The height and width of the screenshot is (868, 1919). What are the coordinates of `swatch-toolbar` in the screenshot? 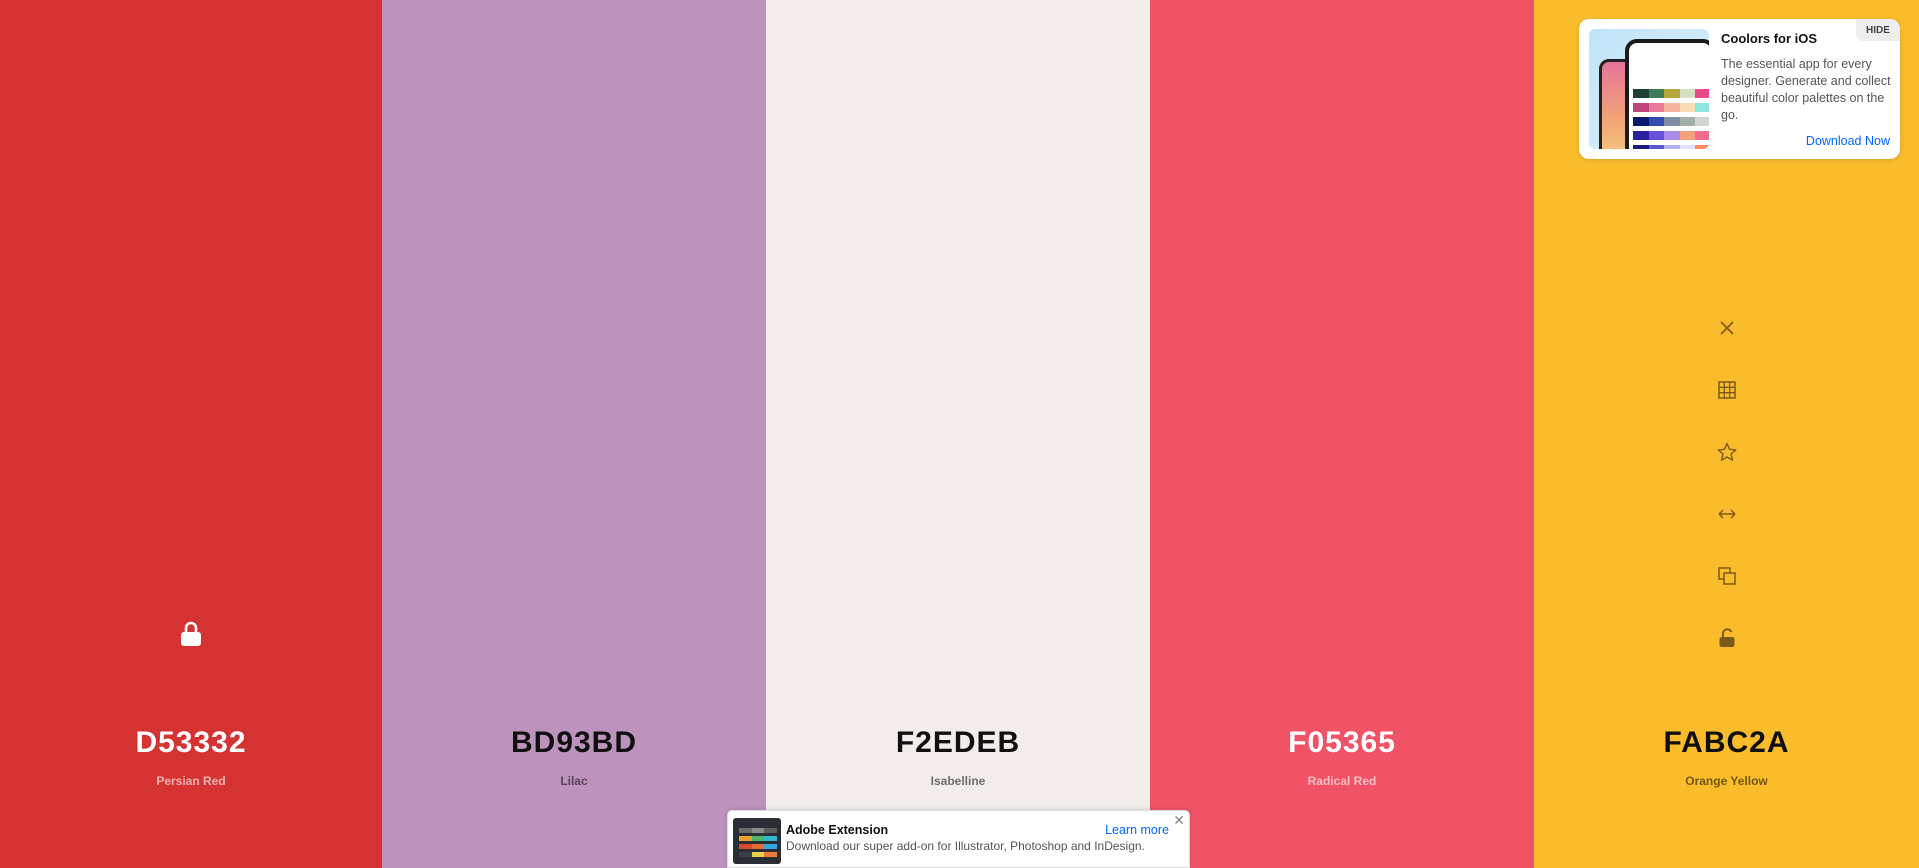 It's located at (1726, 494).